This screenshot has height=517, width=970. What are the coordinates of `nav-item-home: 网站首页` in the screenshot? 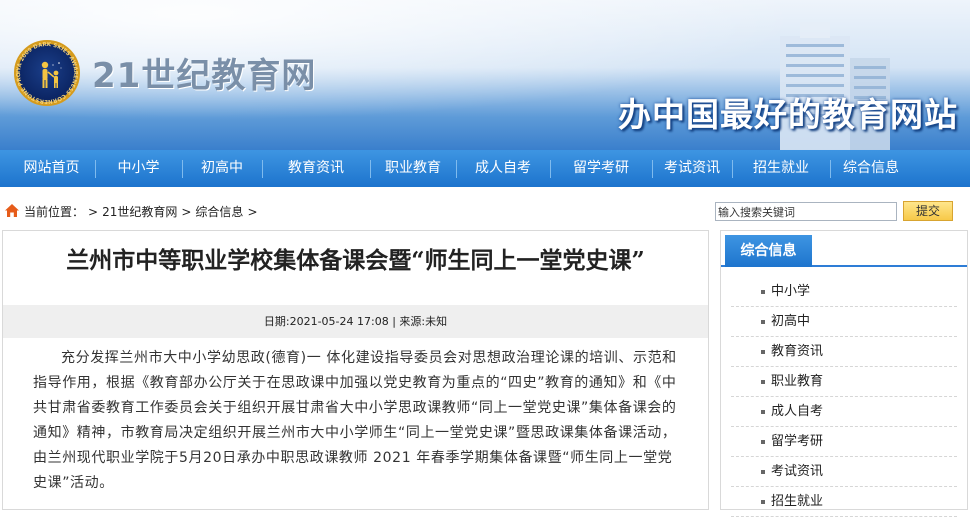 It's located at (51, 168).